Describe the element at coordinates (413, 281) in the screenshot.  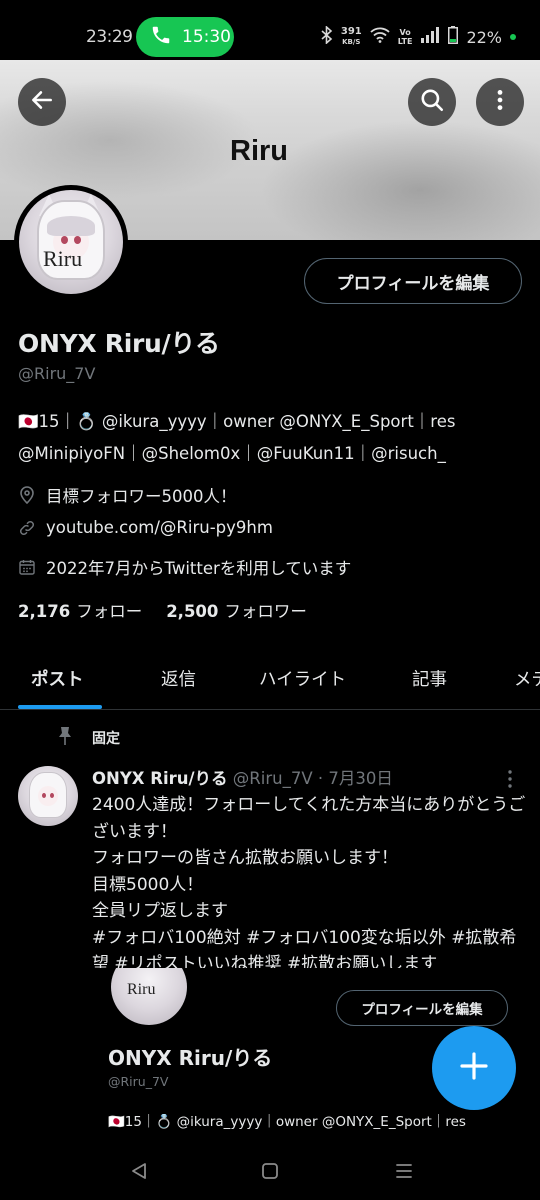
I see `edit-profile-button: プロフィールを編集` at that location.